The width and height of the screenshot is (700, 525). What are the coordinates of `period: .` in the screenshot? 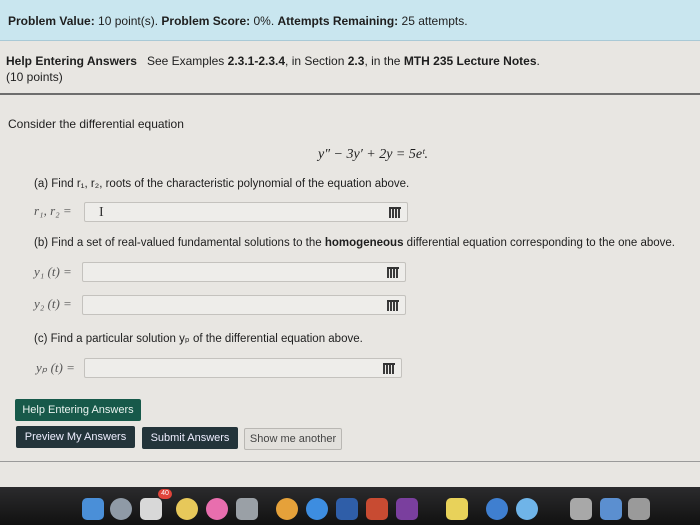 It's located at (538, 61).